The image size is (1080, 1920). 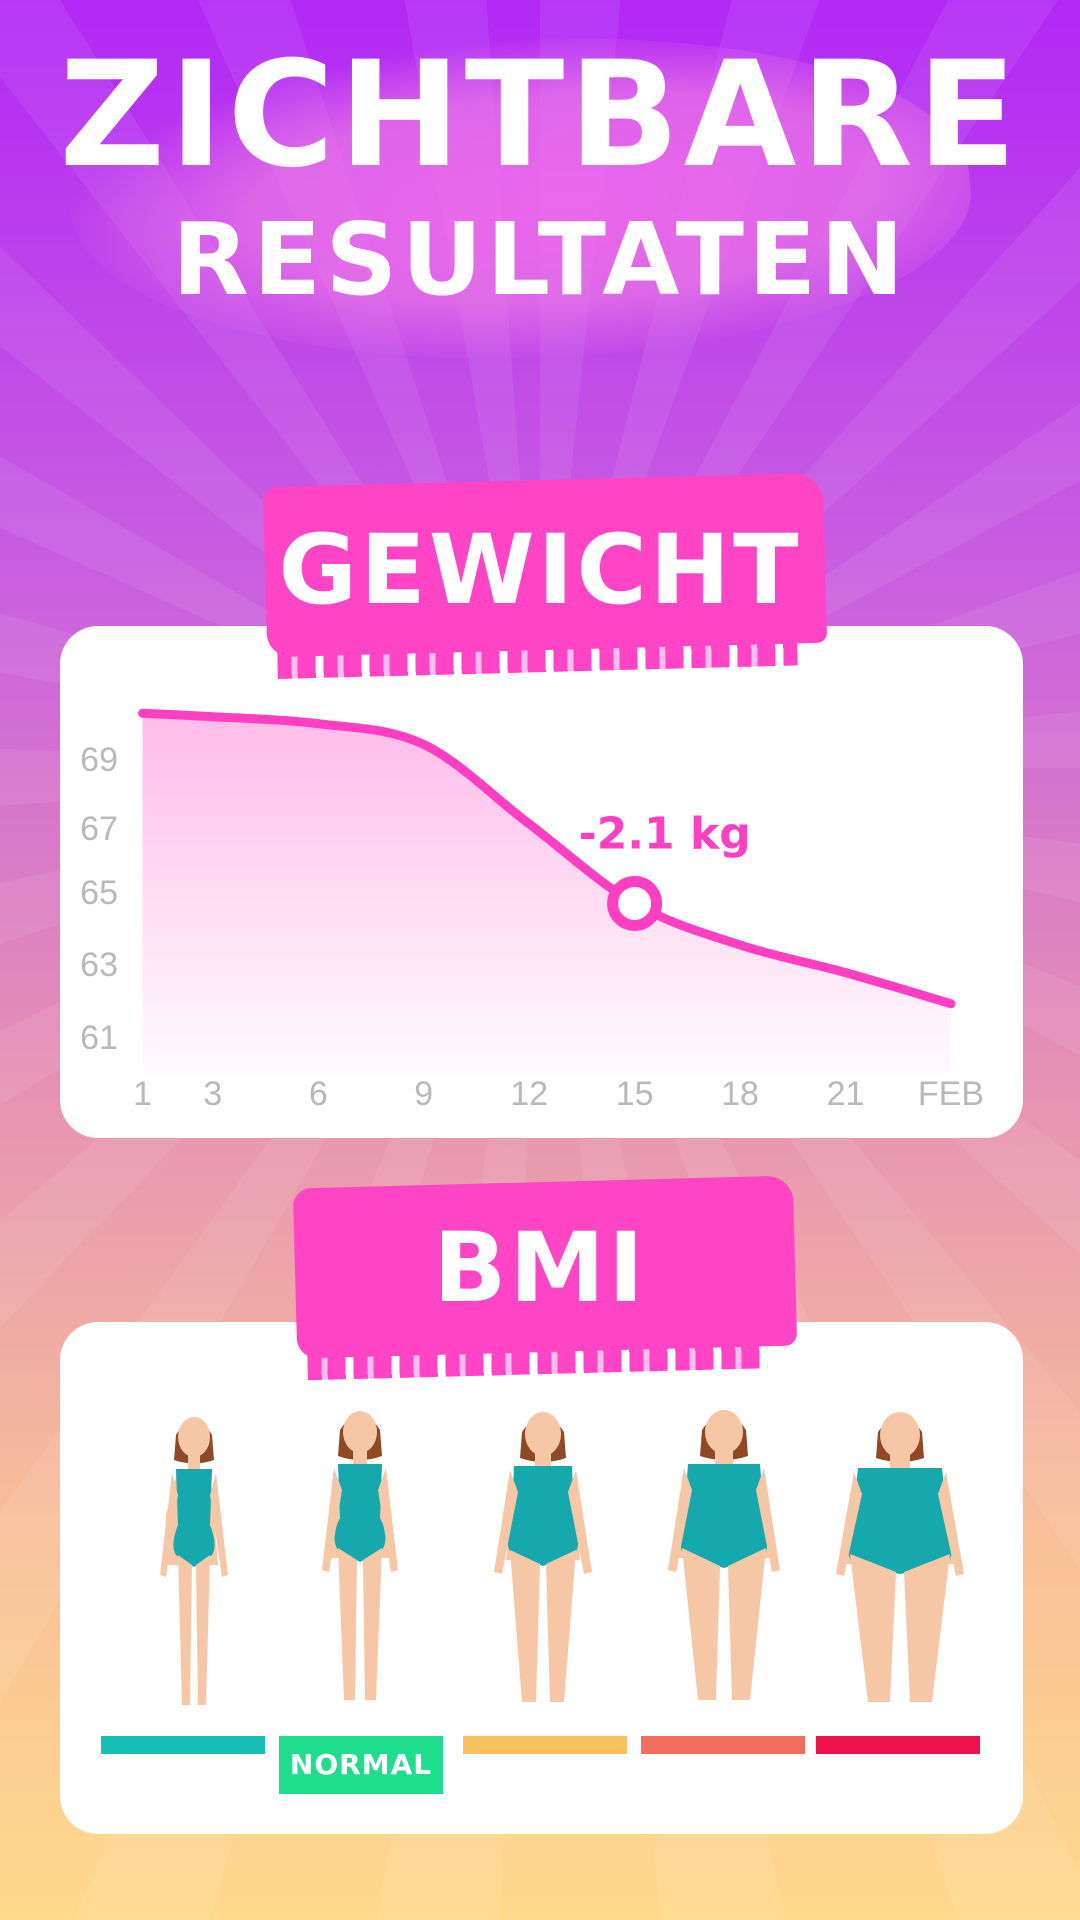 I want to click on x-tick-label: 3, so click(x=212, y=1094).